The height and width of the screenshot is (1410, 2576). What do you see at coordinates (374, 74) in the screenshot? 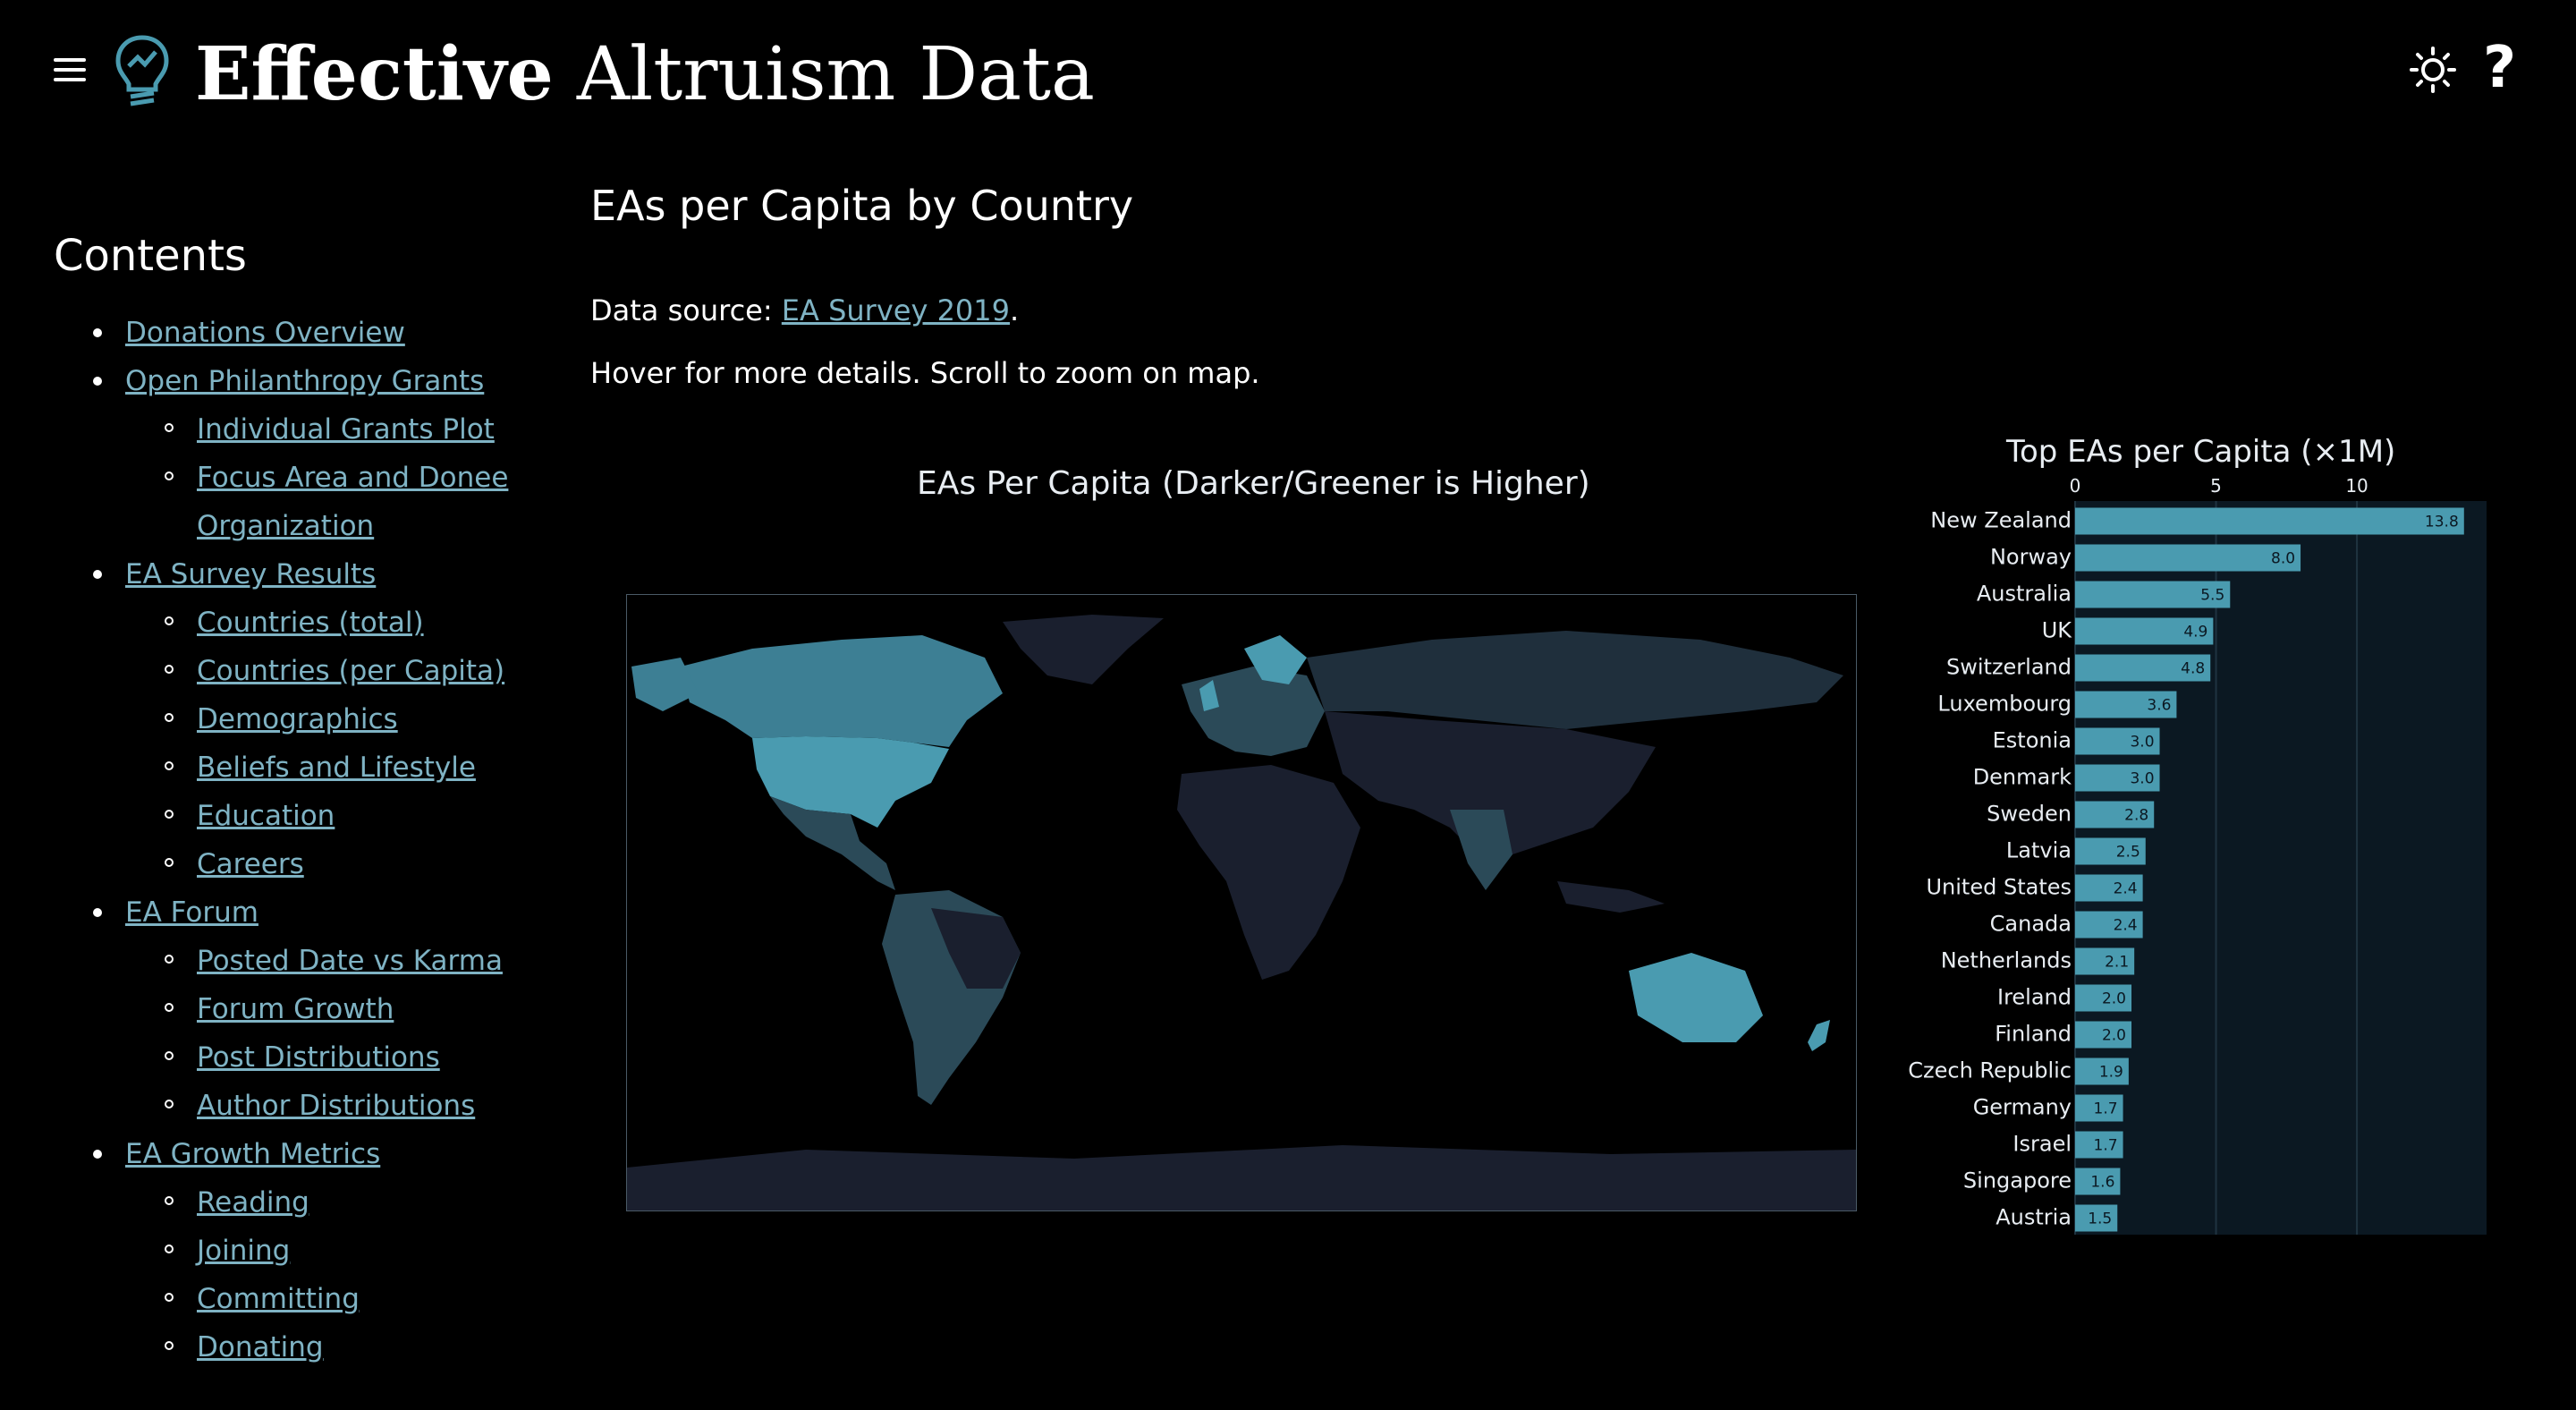
I see `site-title-bold: Effective` at bounding box center [374, 74].